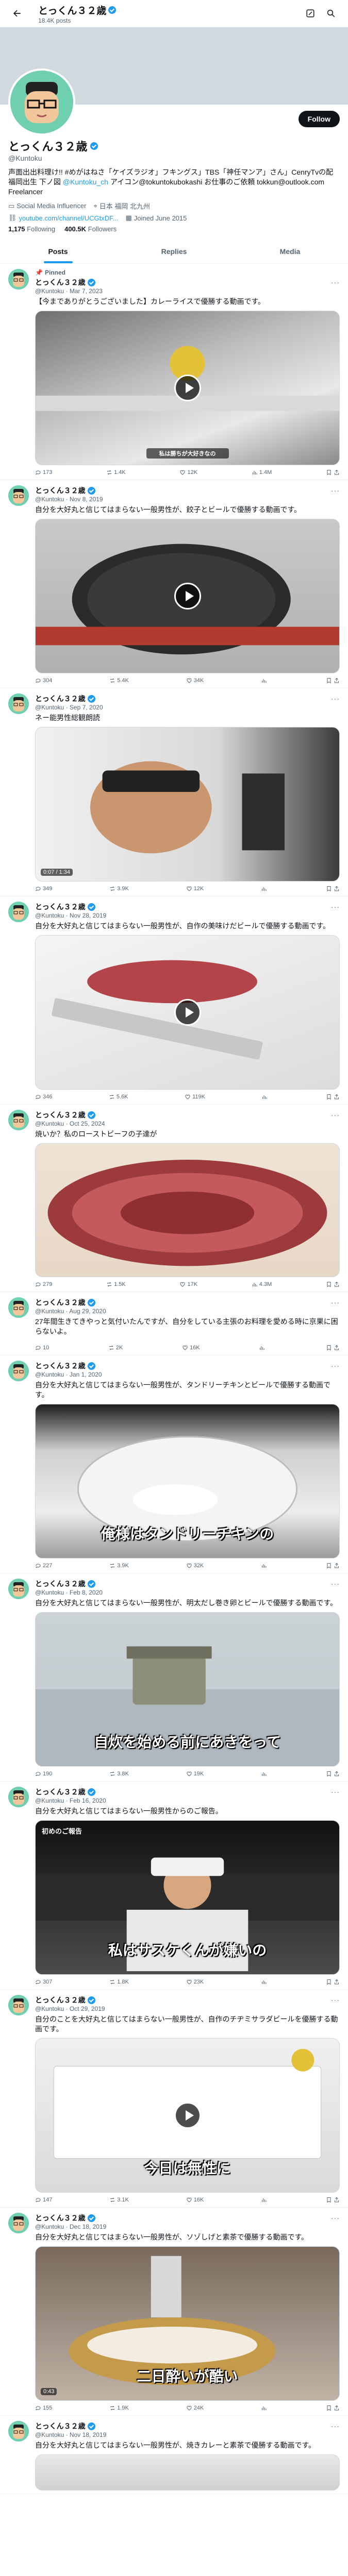 The image size is (348, 2576). What do you see at coordinates (195, 680) in the screenshot?
I see `like-button: 34K` at bounding box center [195, 680].